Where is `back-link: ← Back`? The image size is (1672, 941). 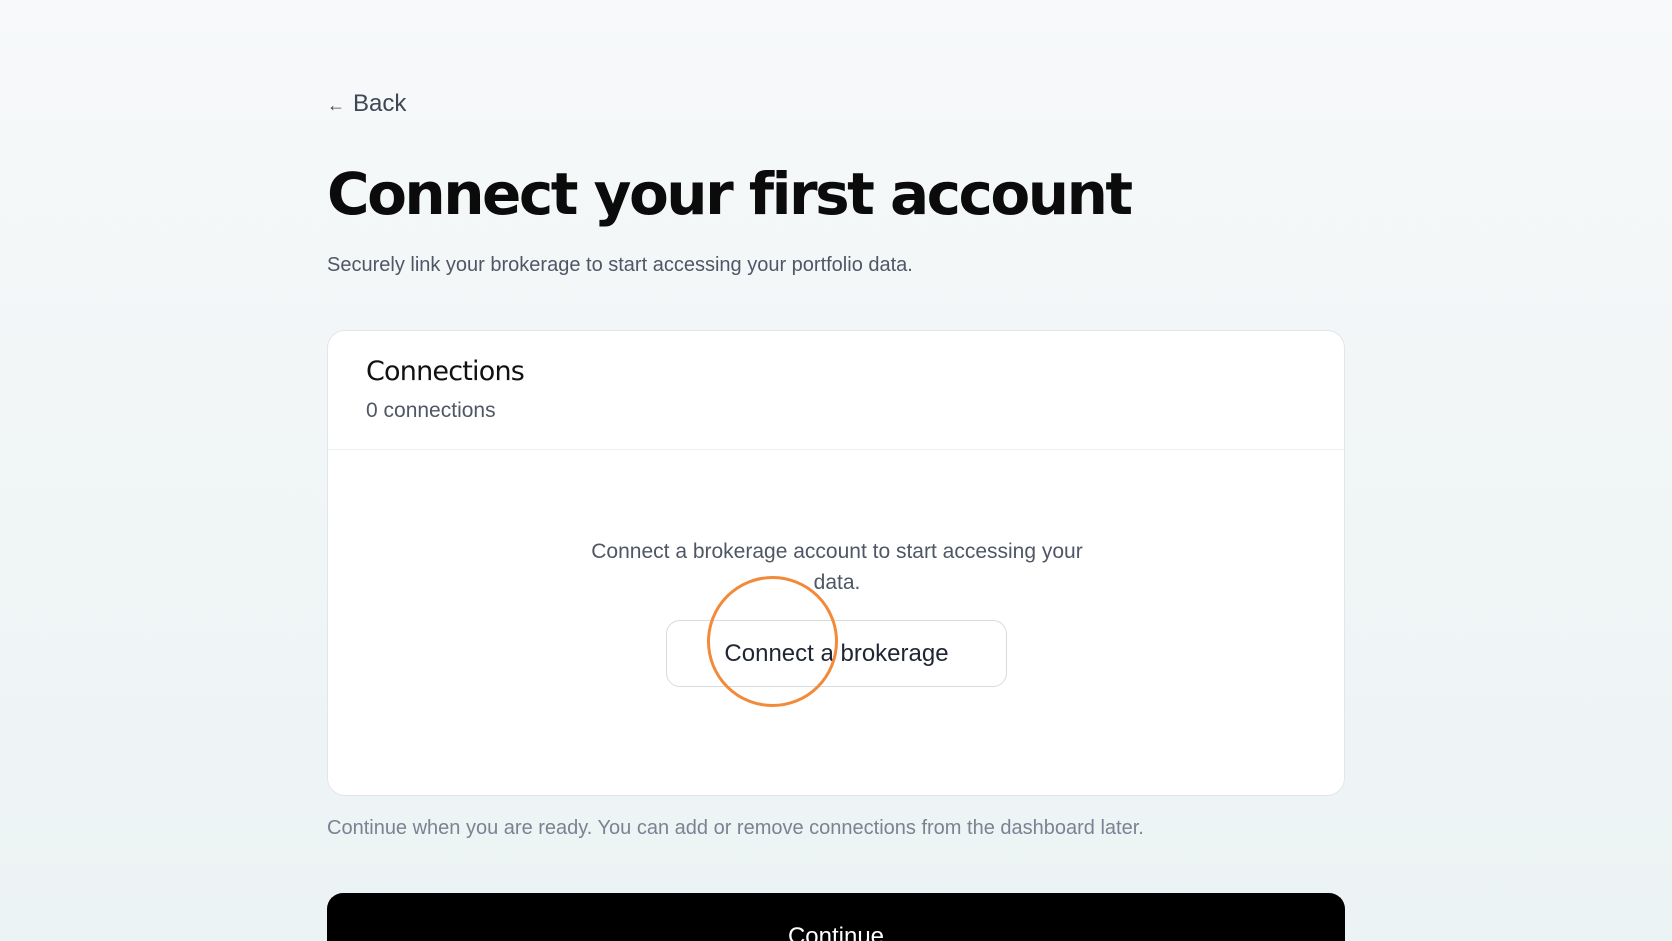 back-link: ← Back is located at coordinates (366, 104).